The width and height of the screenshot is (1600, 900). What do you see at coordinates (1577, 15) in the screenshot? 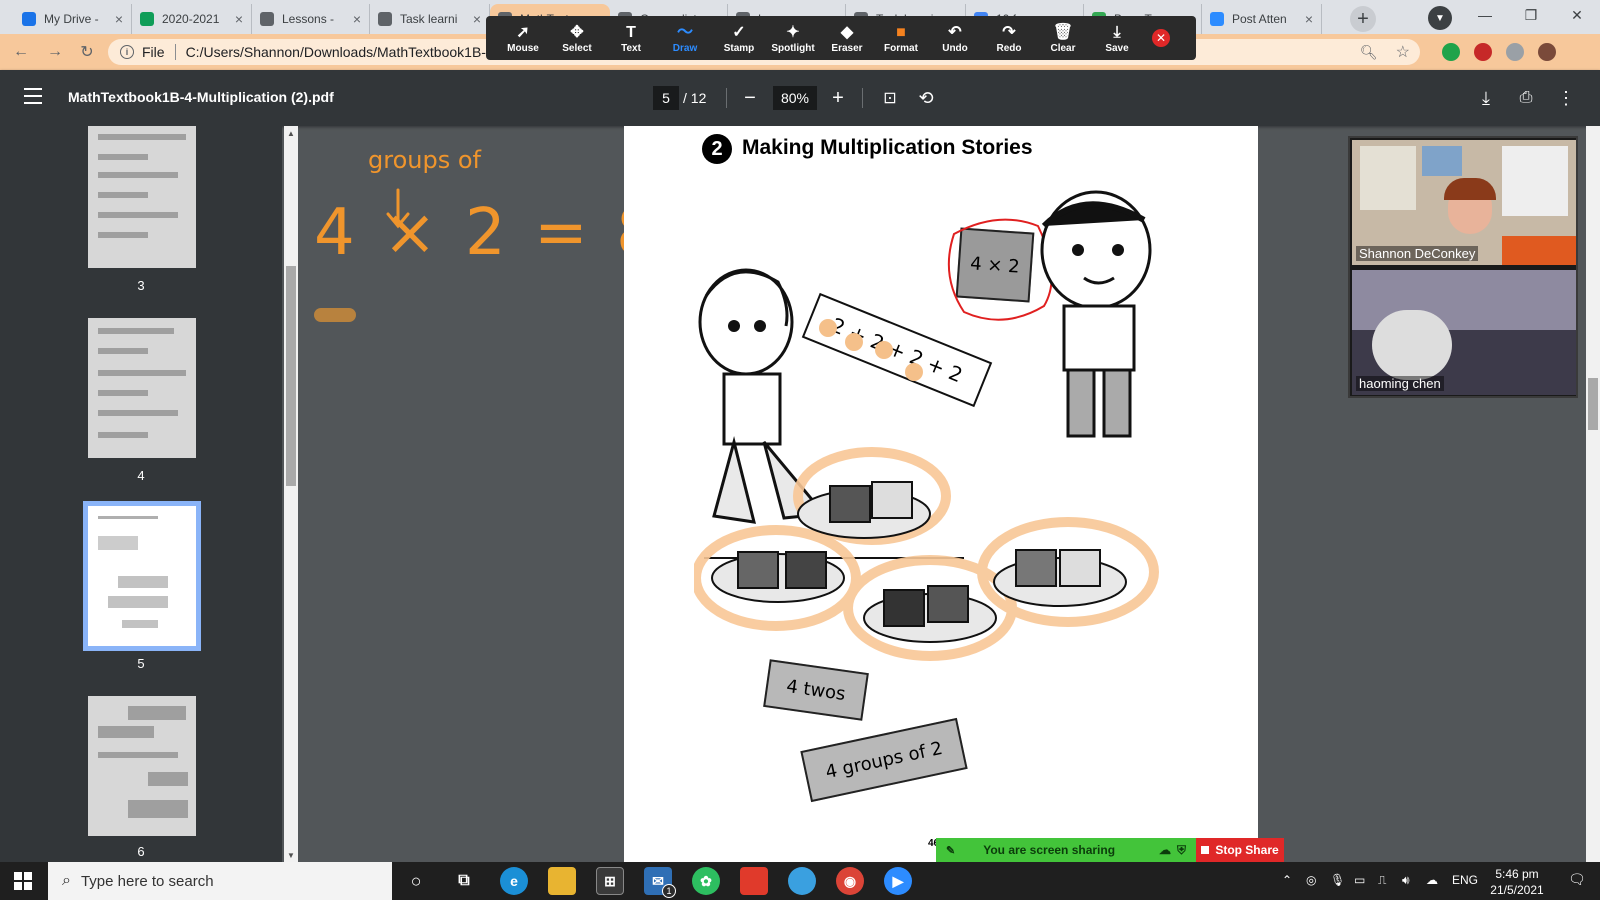
I see `close-window-button: ✕` at bounding box center [1577, 15].